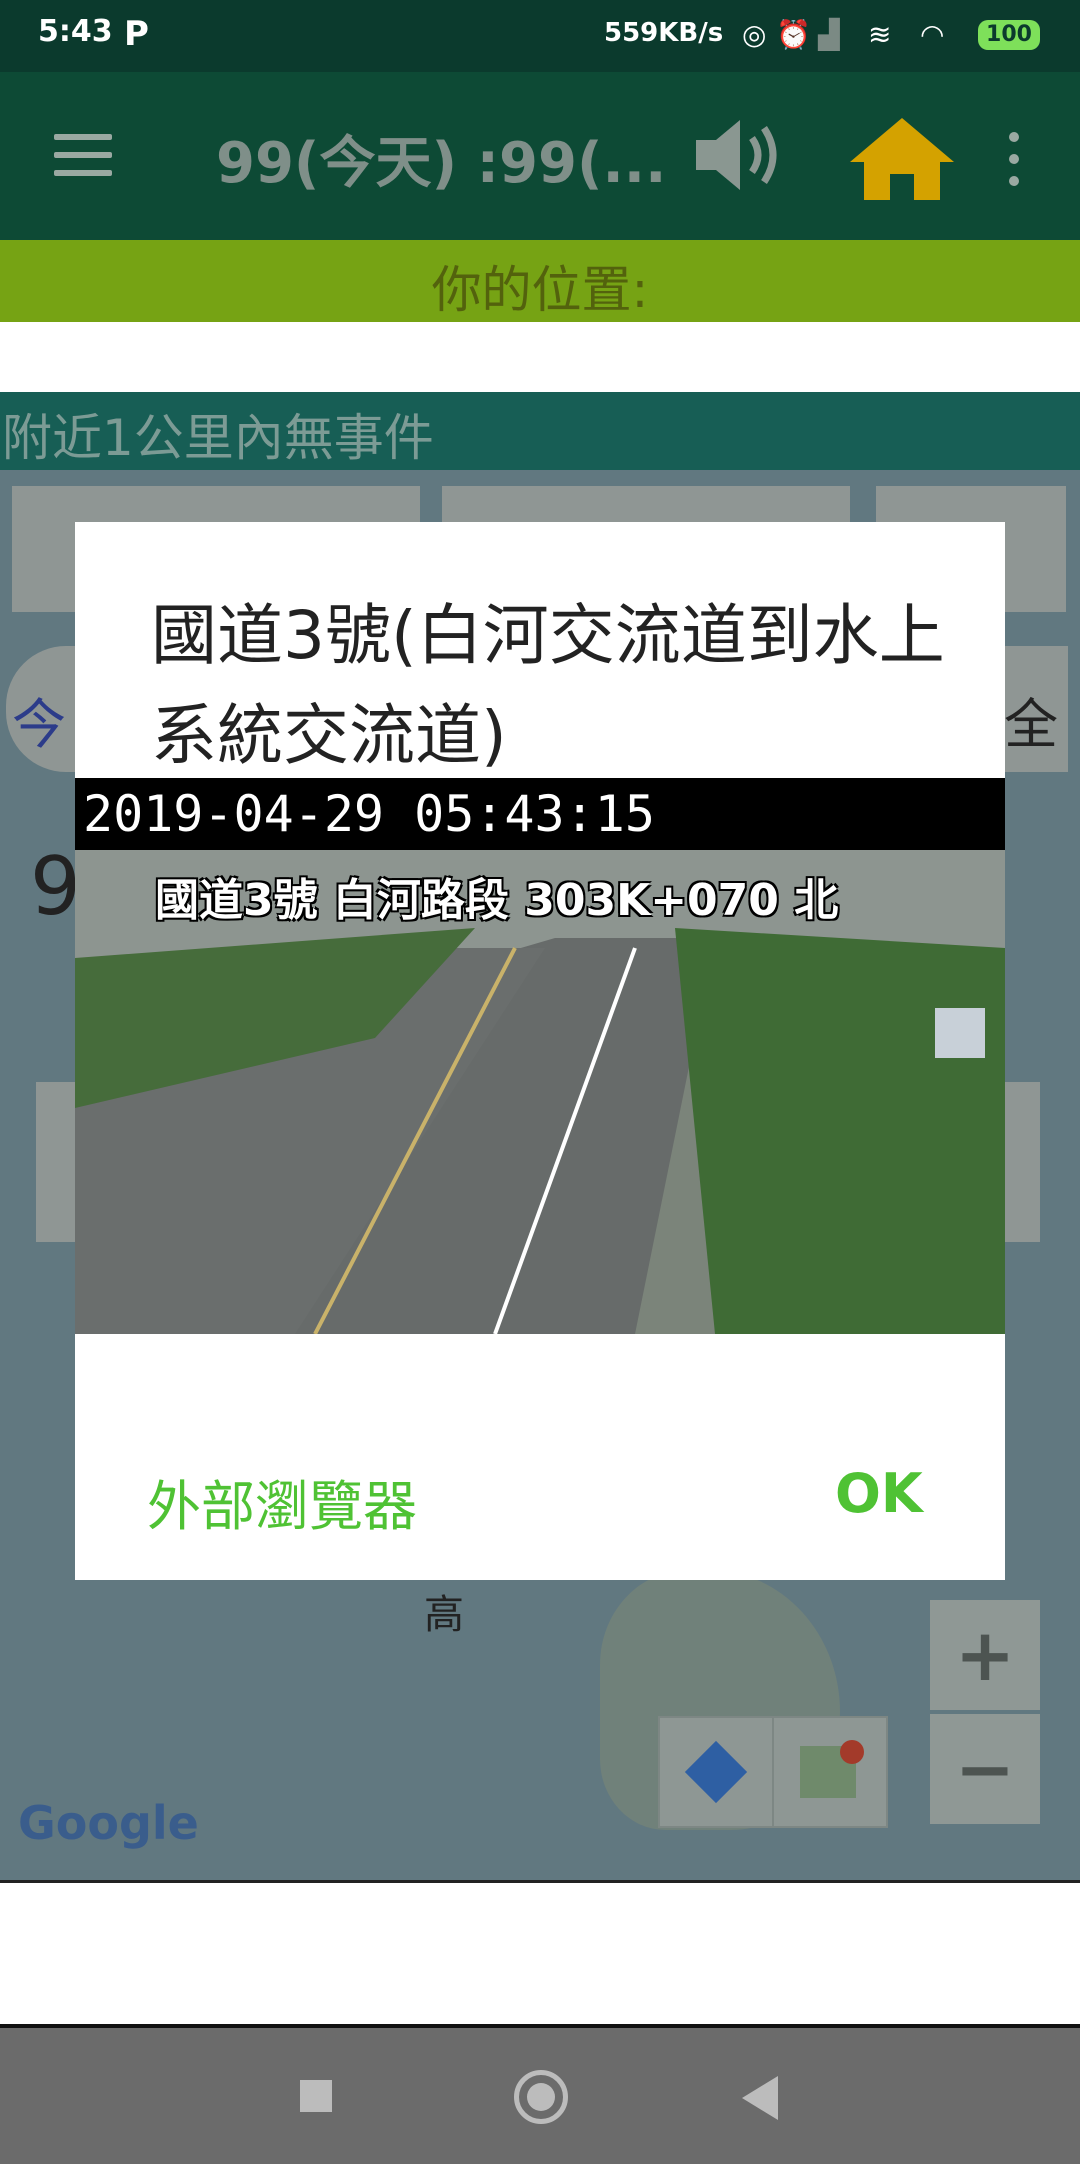  Describe the element at coordinates (716, 1772) in the screenshot. I see `directions-button` at that location.